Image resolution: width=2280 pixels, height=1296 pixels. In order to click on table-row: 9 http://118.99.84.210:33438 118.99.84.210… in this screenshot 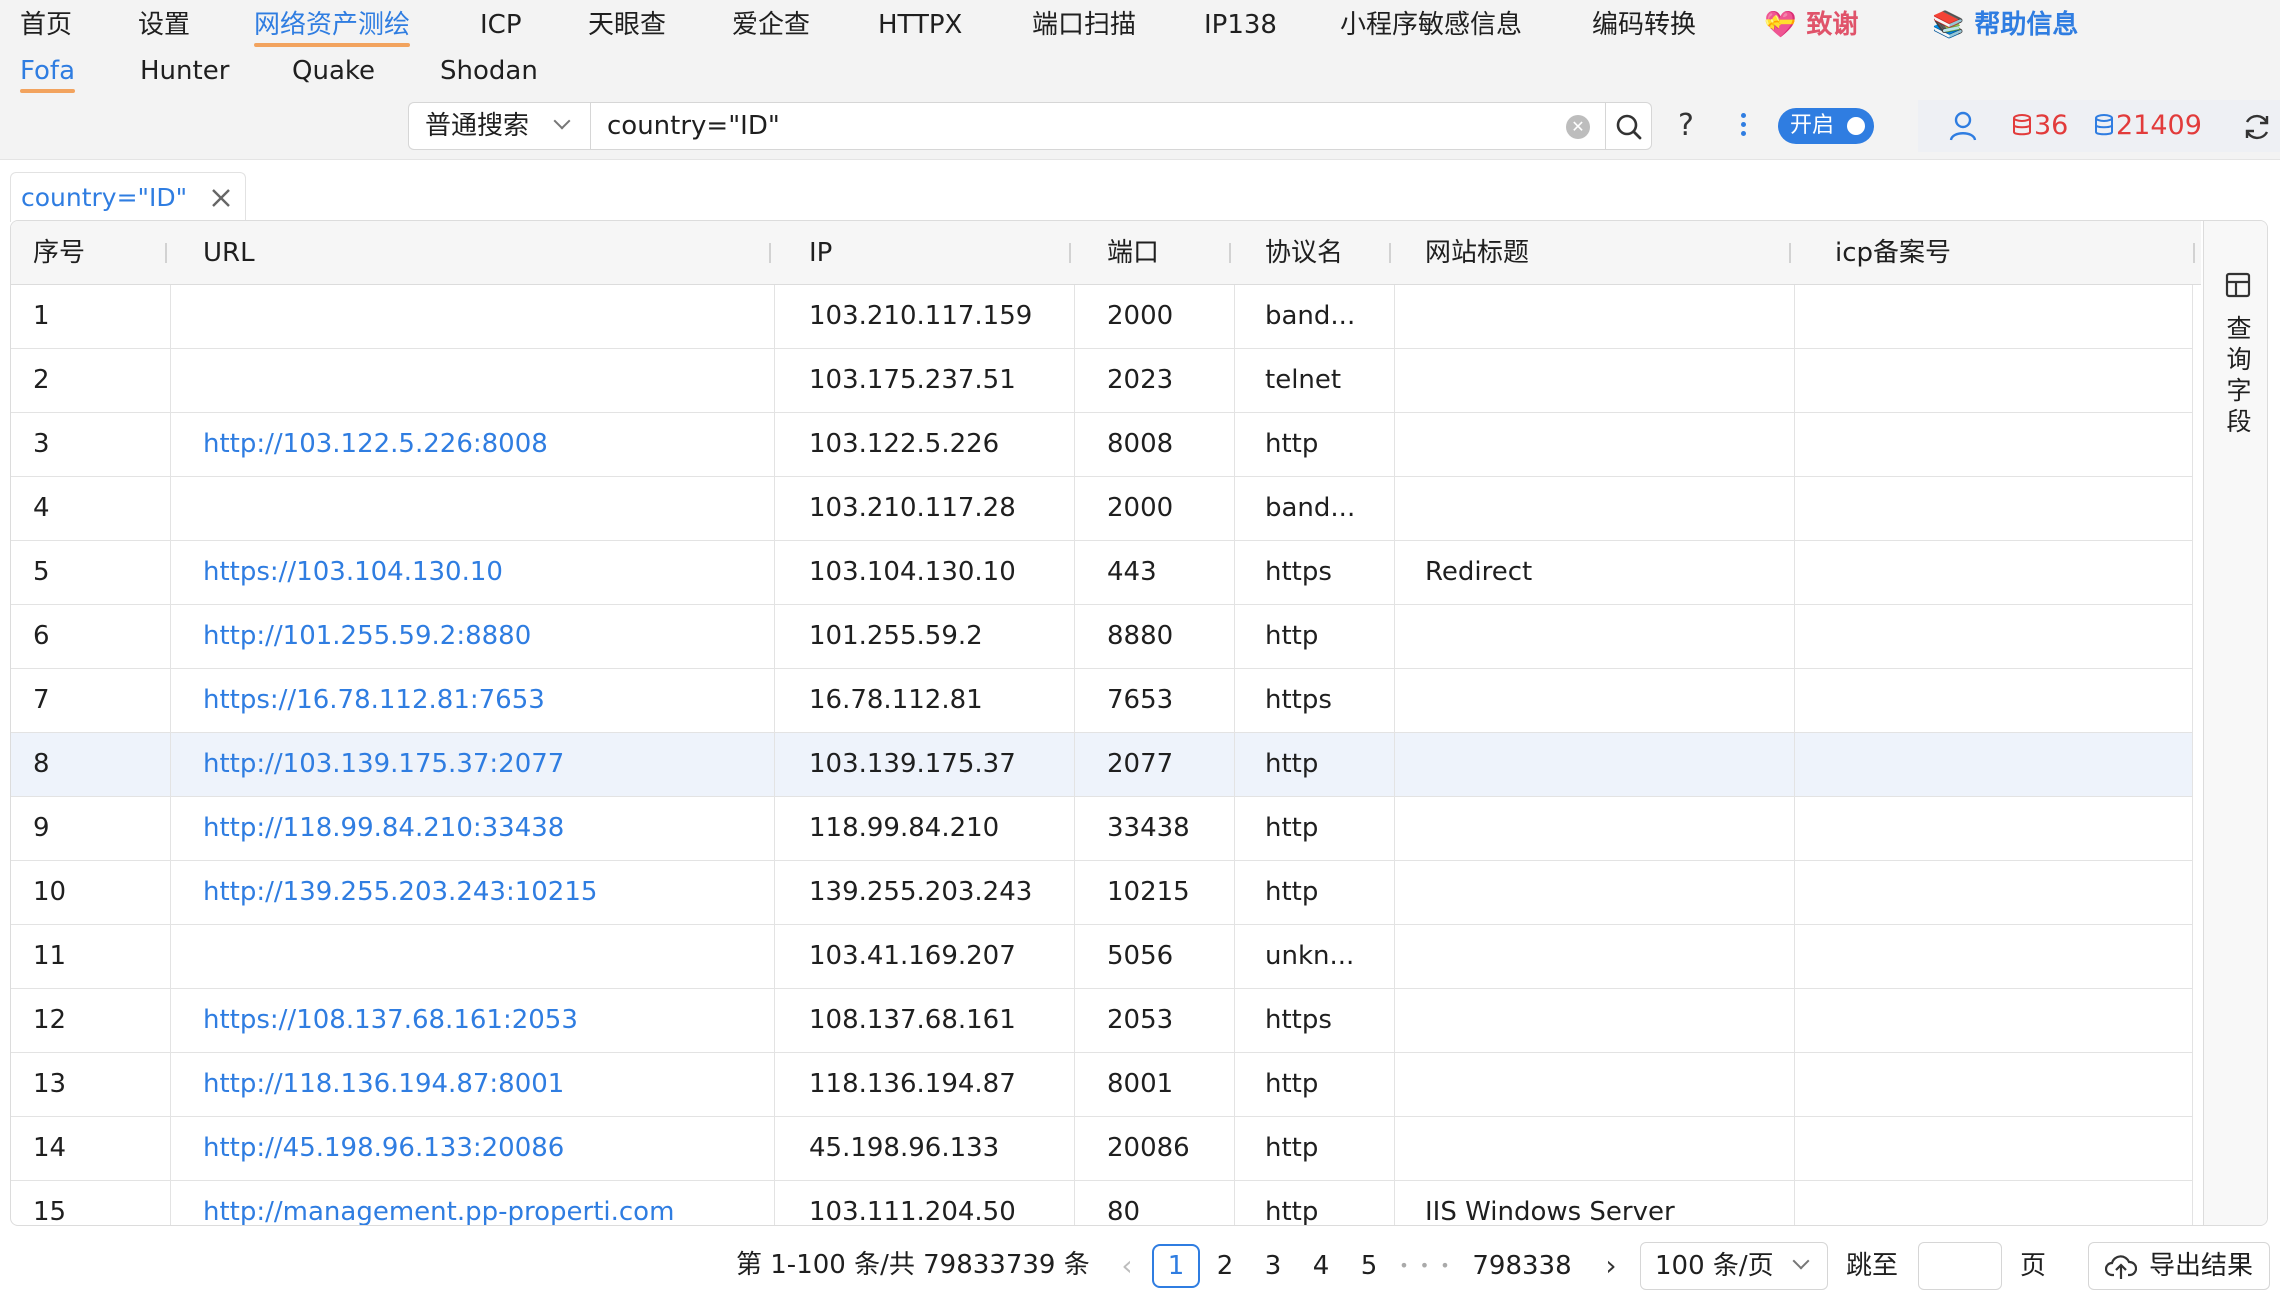, I will do `click(1102, 829)`.